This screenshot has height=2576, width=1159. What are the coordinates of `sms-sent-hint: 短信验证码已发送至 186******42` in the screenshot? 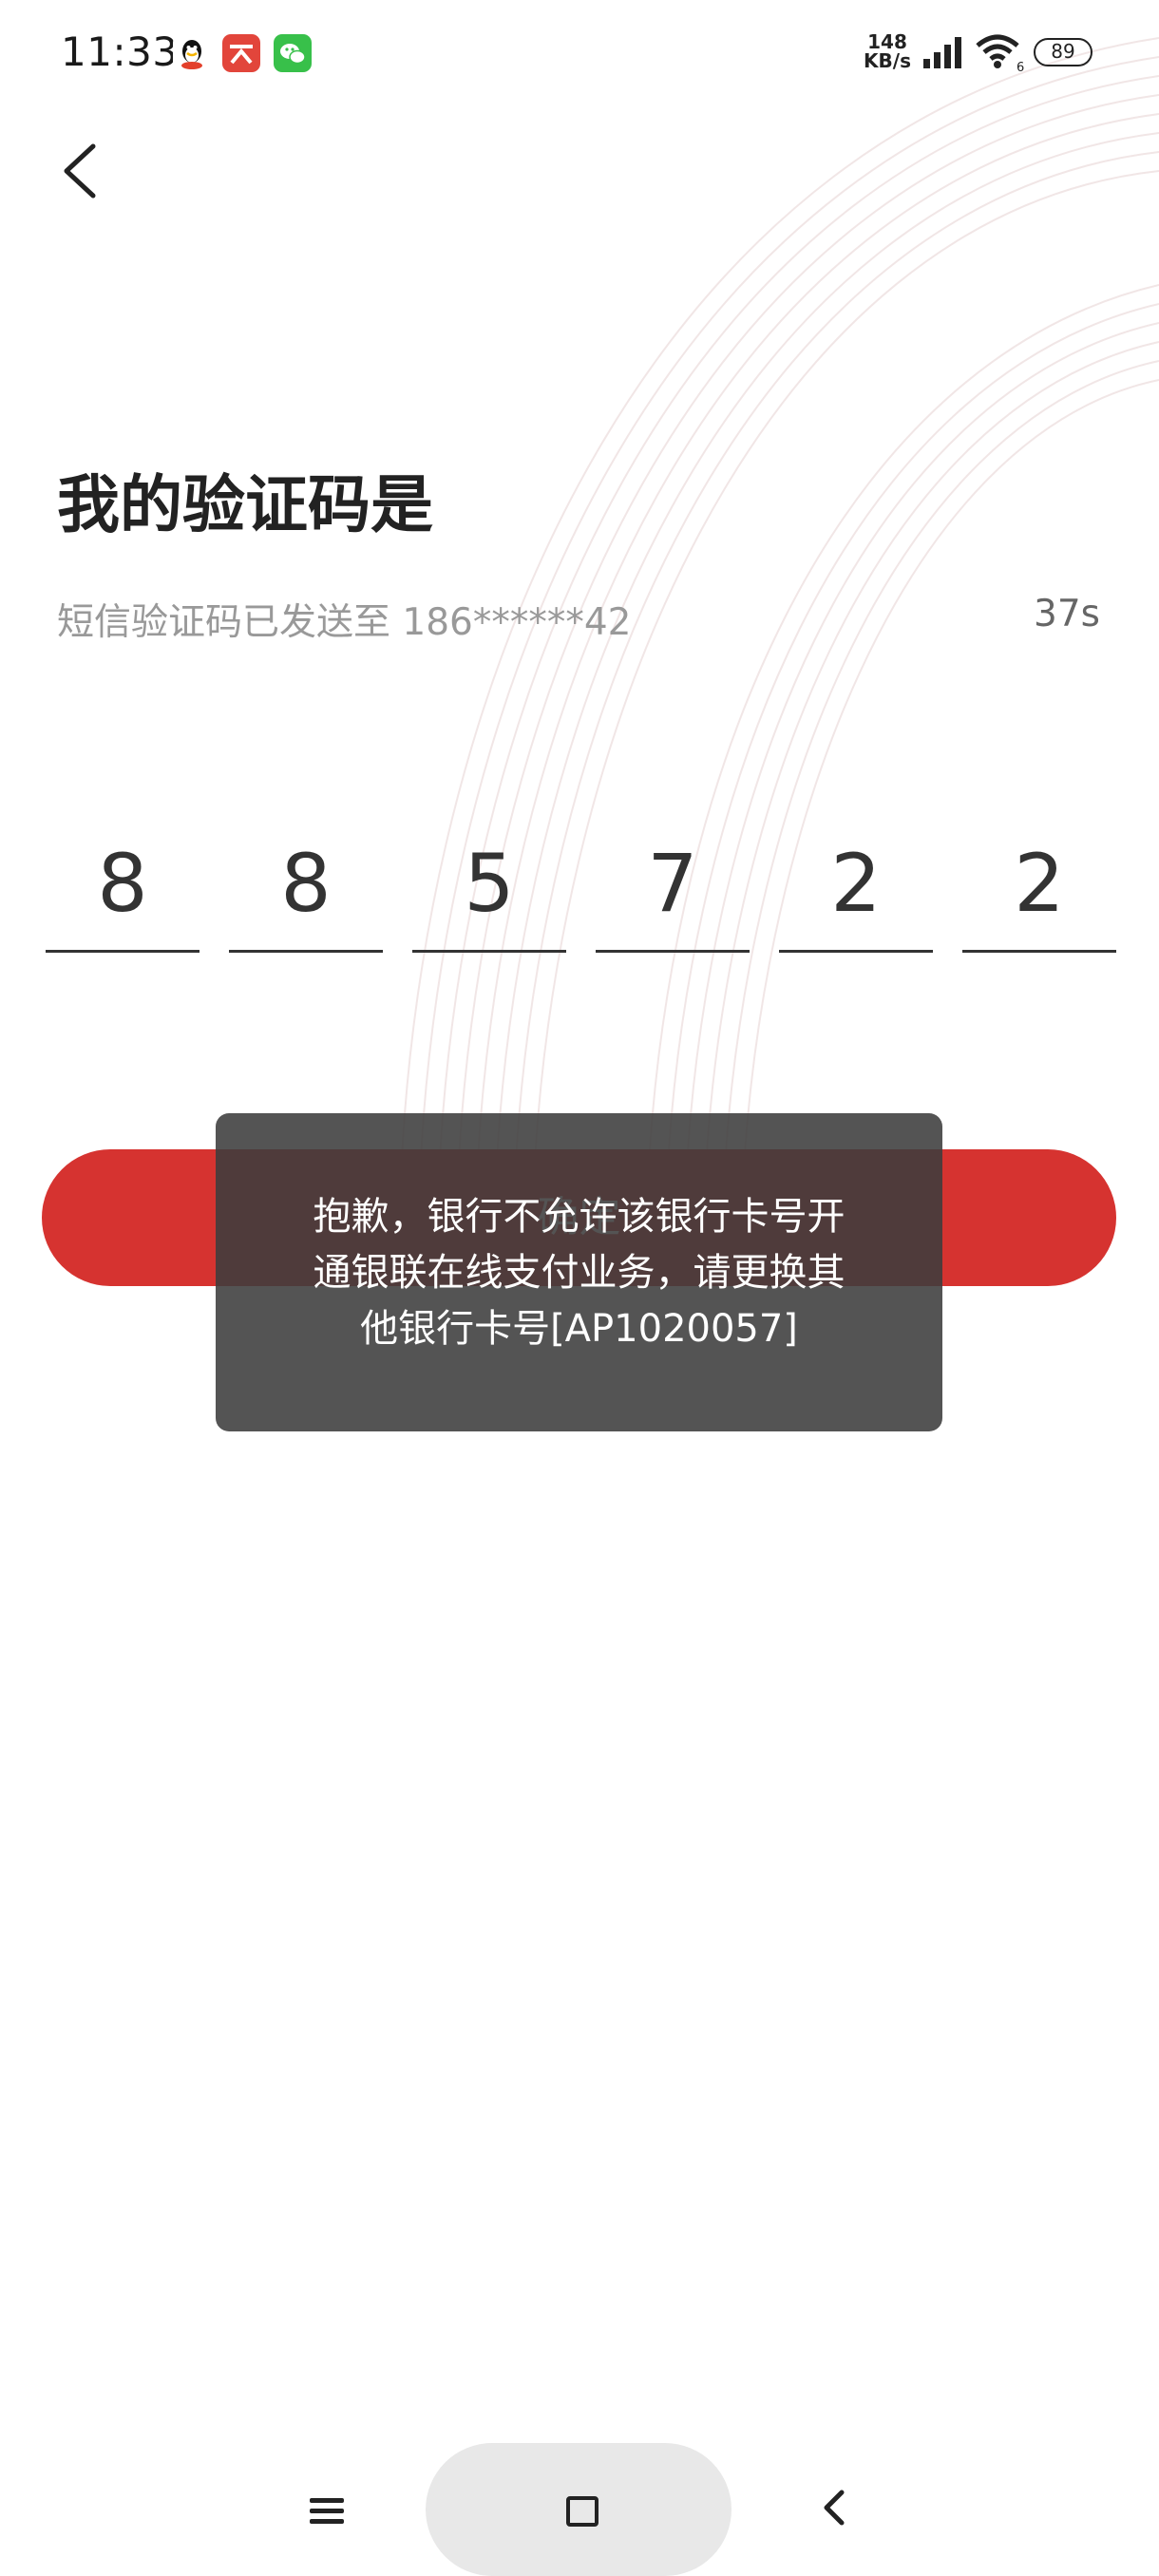 It's located at (344, 622).